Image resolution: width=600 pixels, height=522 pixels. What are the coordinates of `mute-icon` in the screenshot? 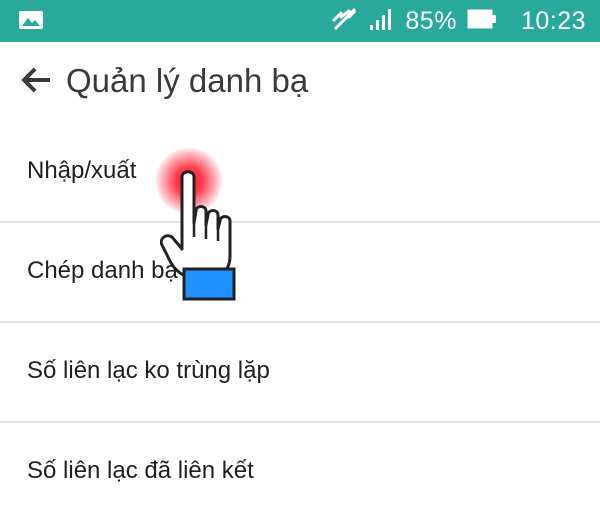 It's located at (344, 21).